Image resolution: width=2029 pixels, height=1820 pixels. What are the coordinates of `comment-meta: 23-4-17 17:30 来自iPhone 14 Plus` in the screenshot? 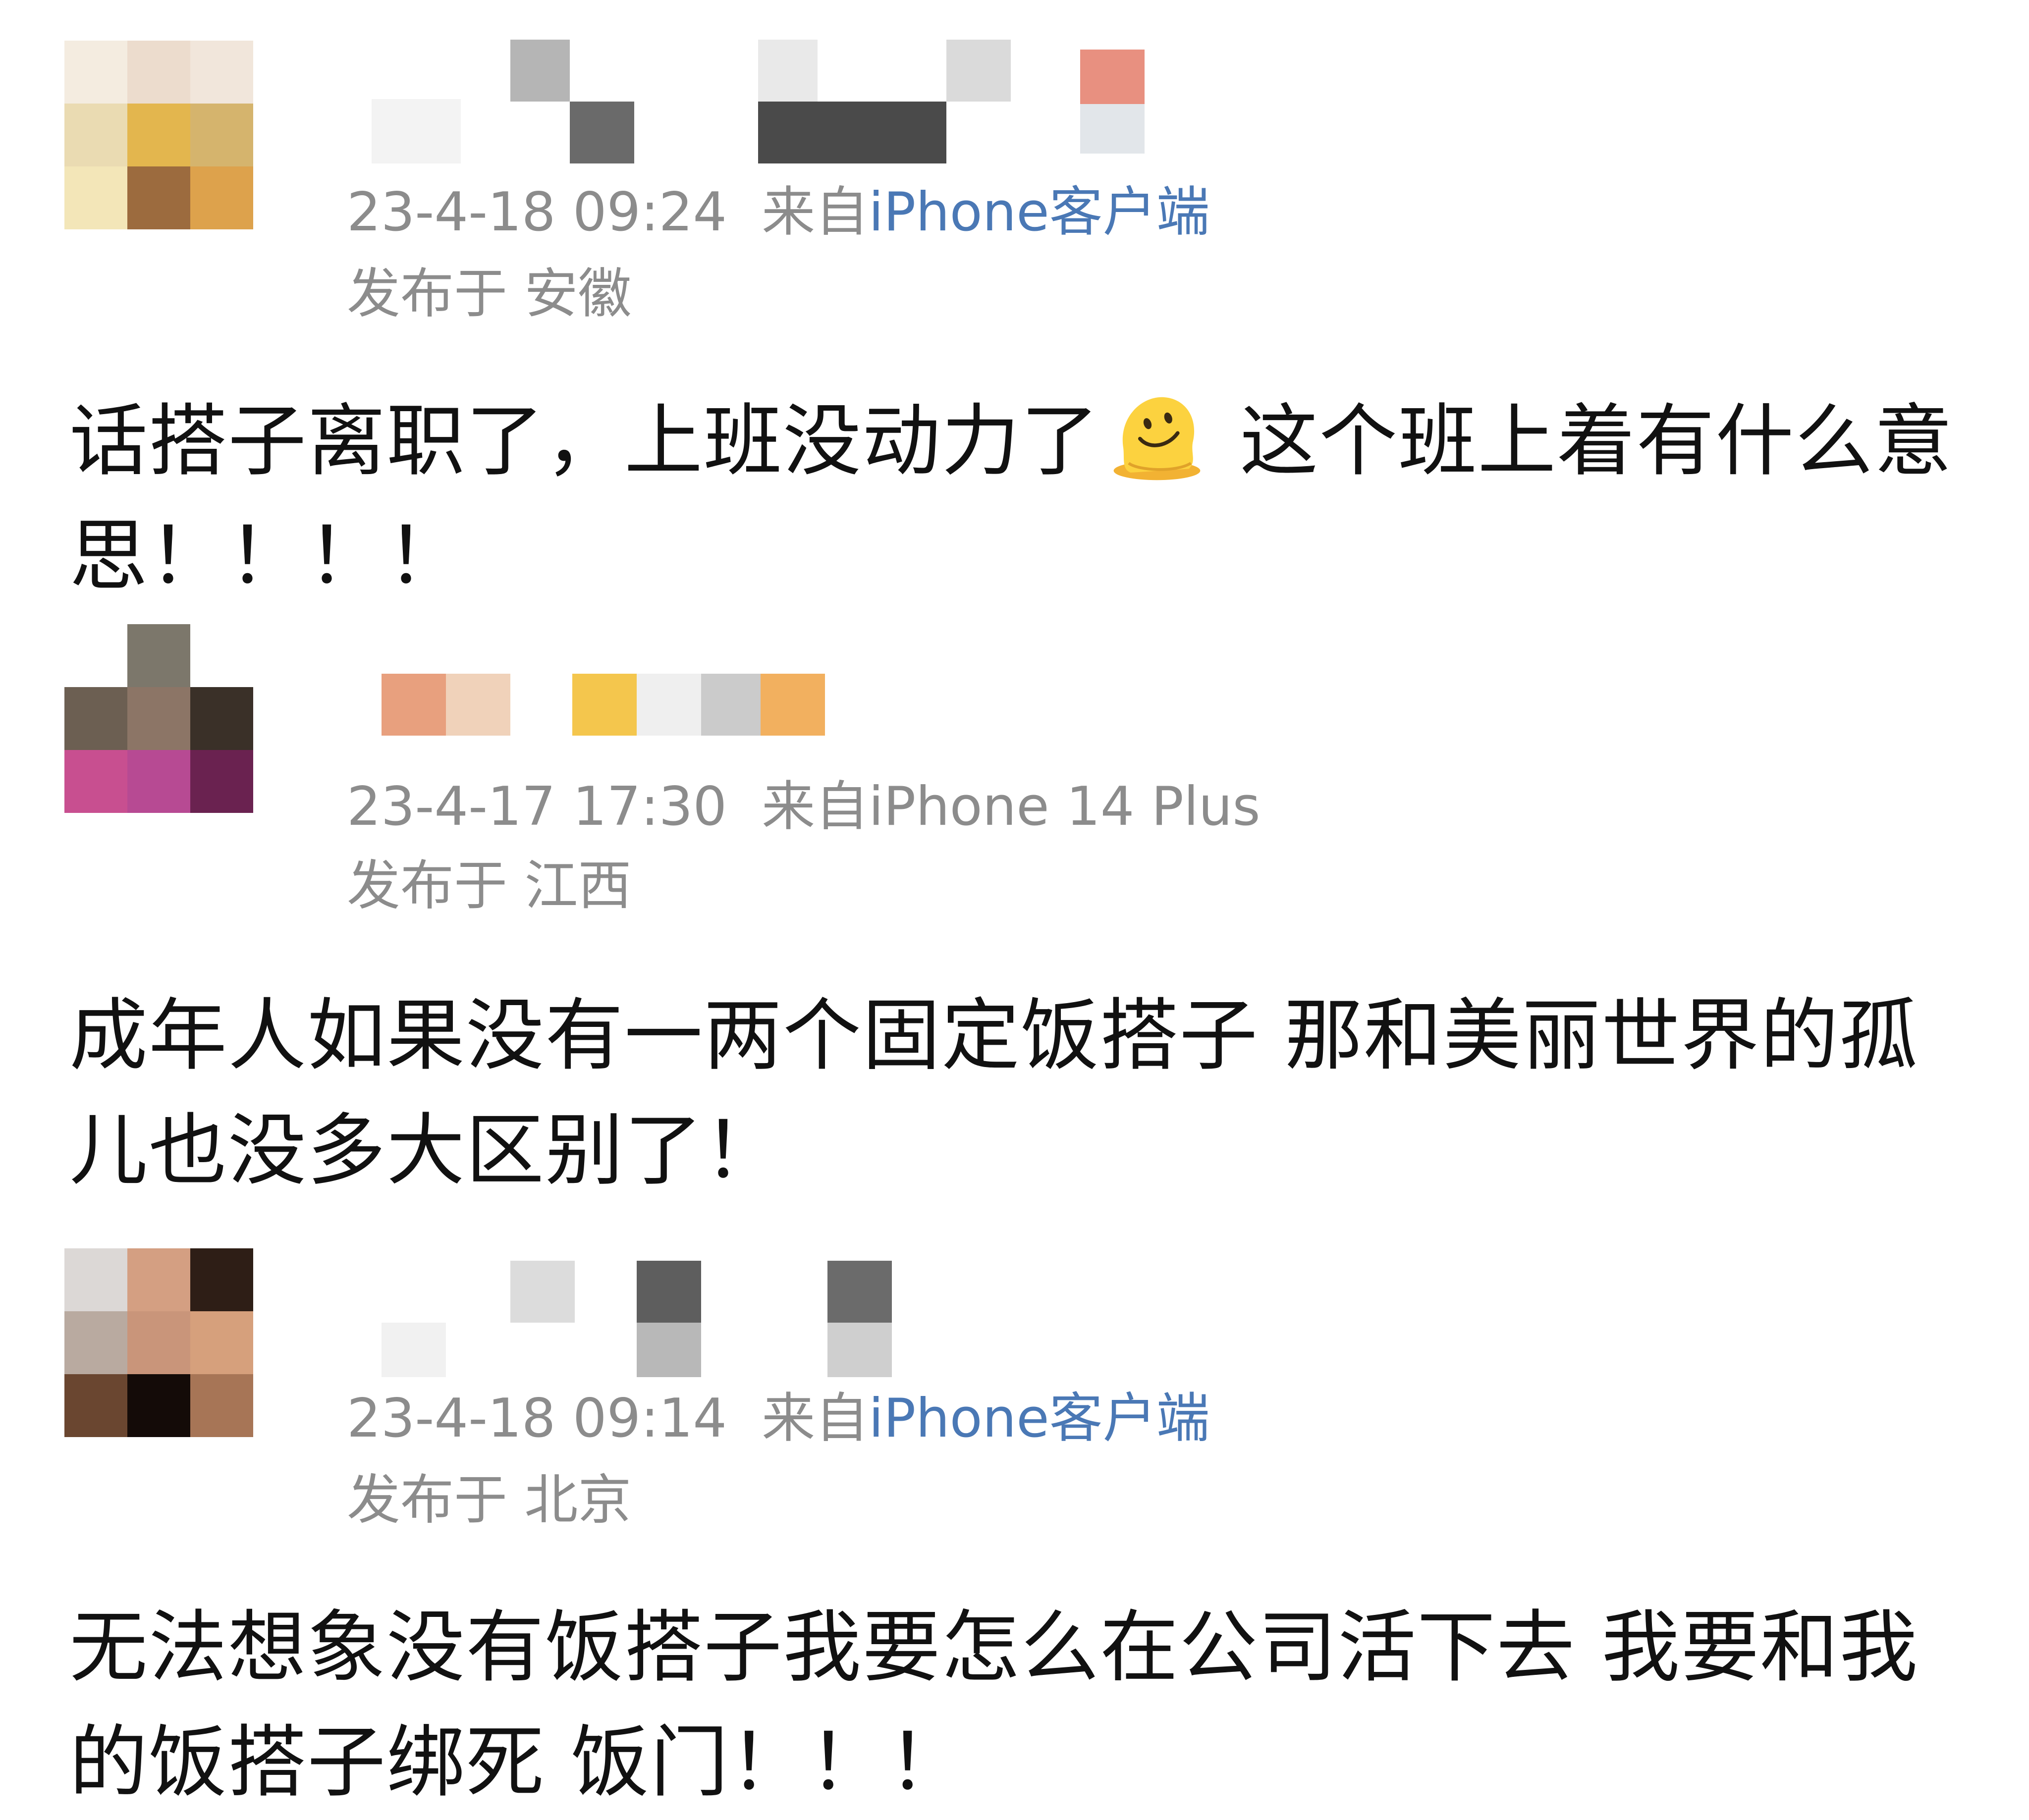 It's located at (804, 807).